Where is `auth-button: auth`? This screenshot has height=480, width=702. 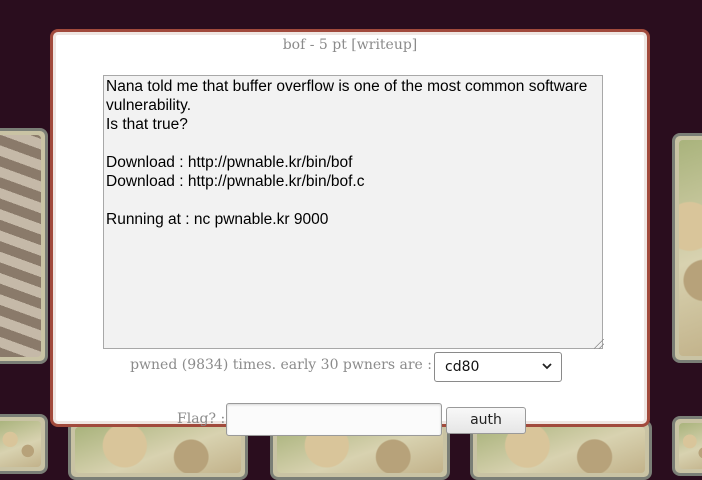
auth-button: auth is located at coordinates (486, 420).